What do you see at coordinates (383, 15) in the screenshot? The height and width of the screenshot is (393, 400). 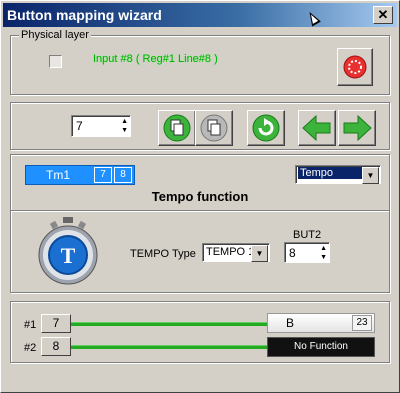 I see `close-button: ✕` at bounding box center [383, 15].